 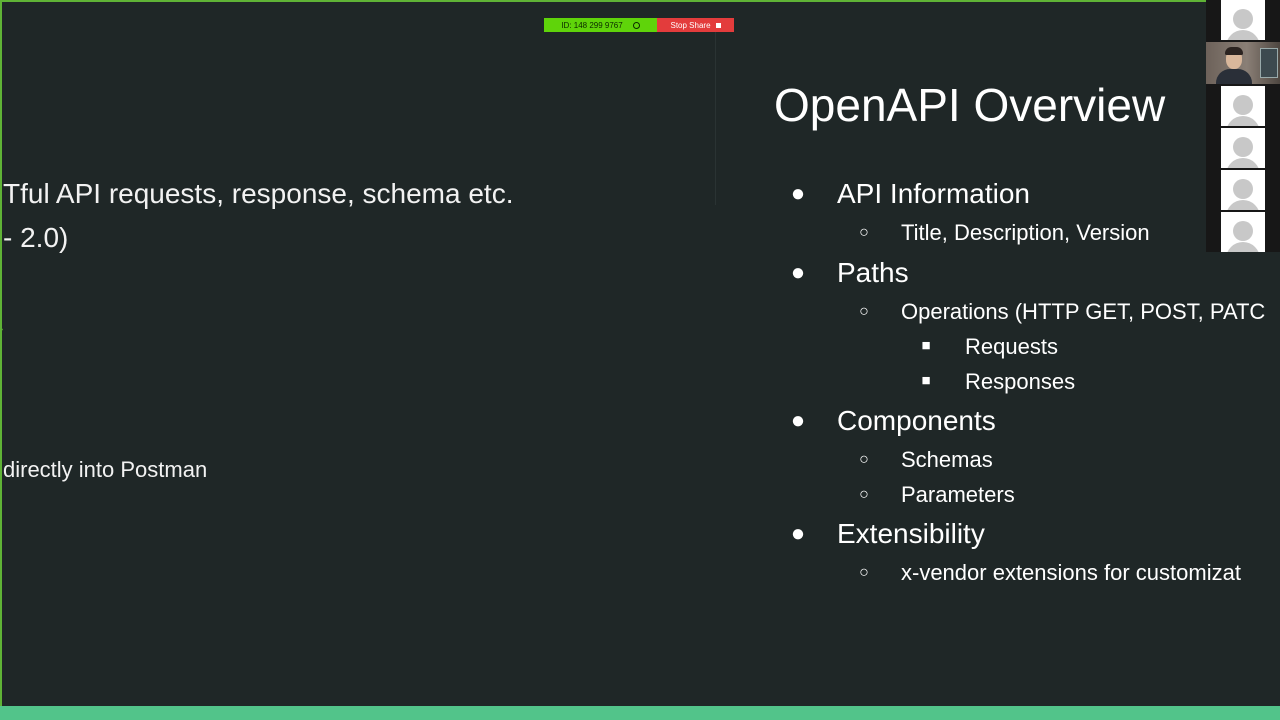 What do you see at coordinates (690, 25) in the screenshot?
I see `stop-share-label: Stop Share` at bounding box center [690, 25].